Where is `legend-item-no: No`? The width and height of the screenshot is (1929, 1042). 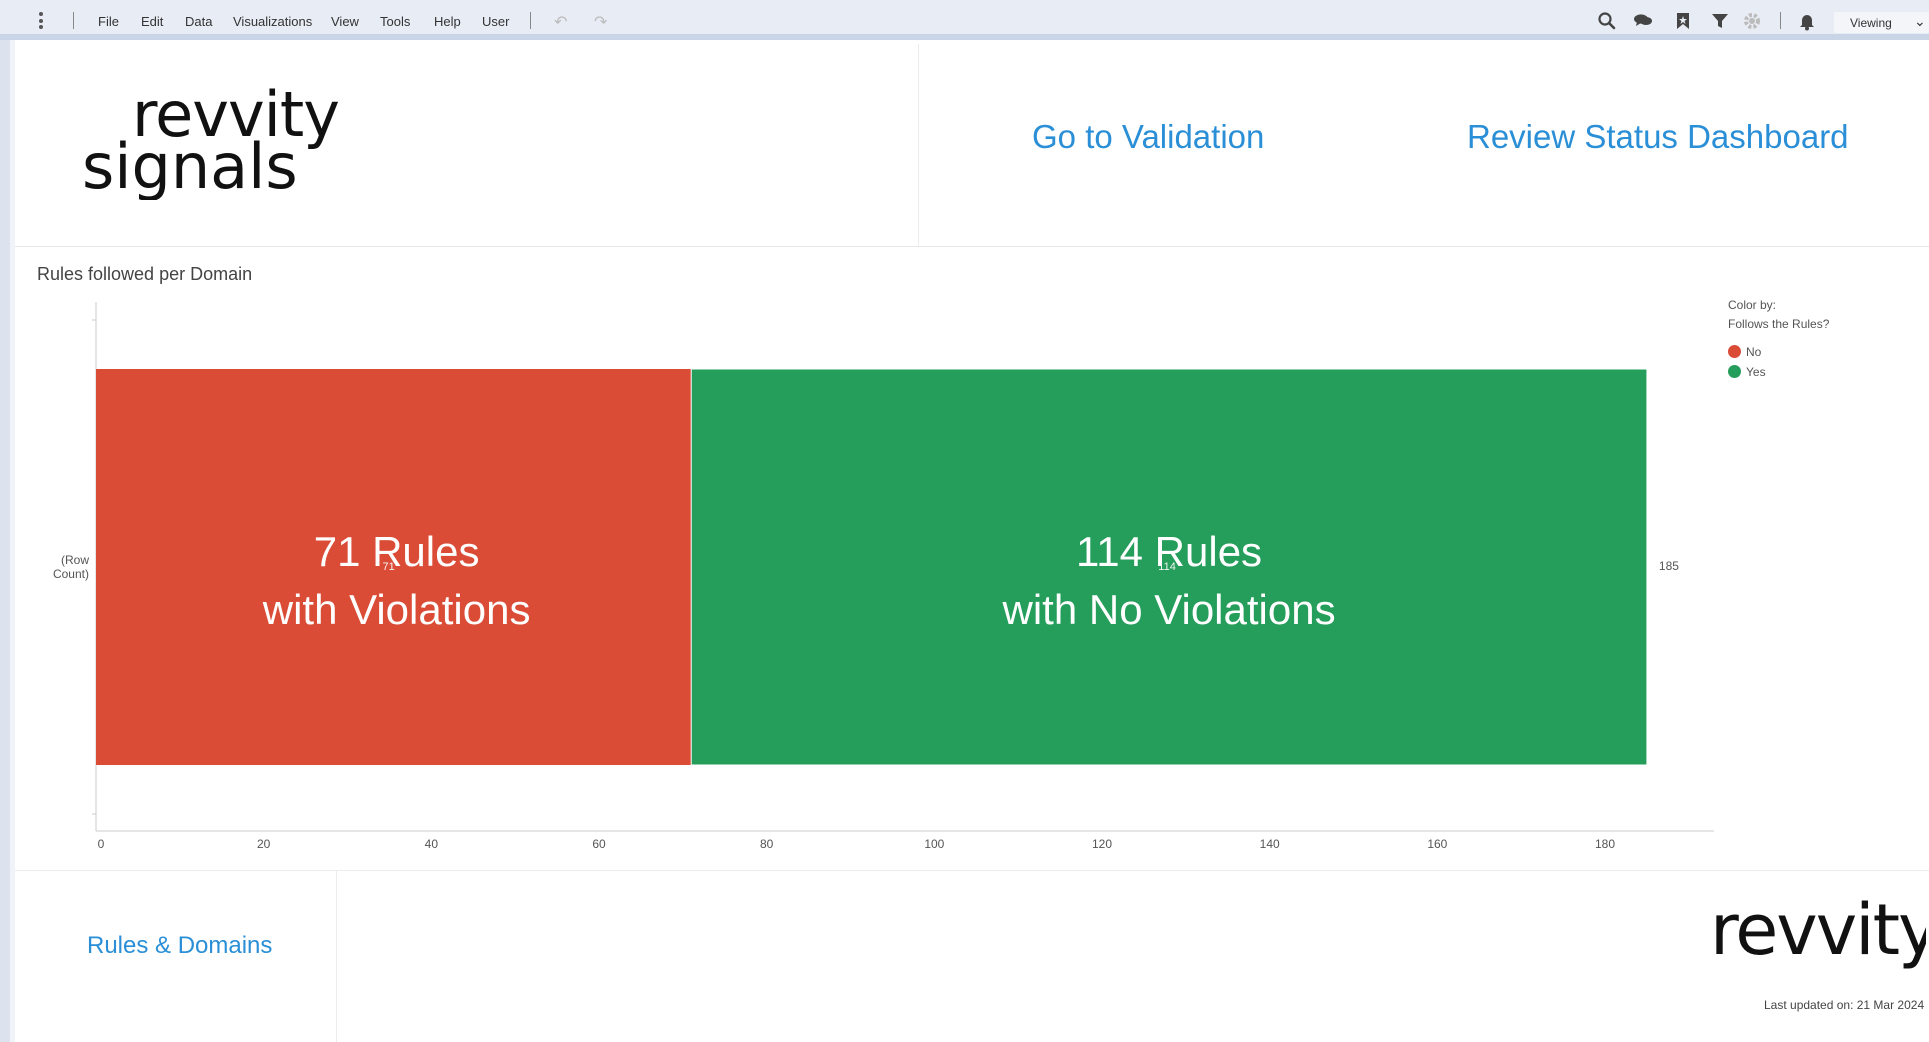
legend-item-no: No is located at coordinates (1778, 354).